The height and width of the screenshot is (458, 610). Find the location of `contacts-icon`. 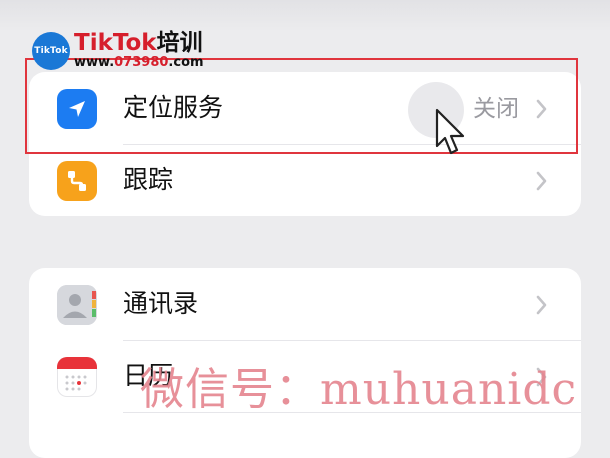

contacts-icon is located at coordinates (77, 305).